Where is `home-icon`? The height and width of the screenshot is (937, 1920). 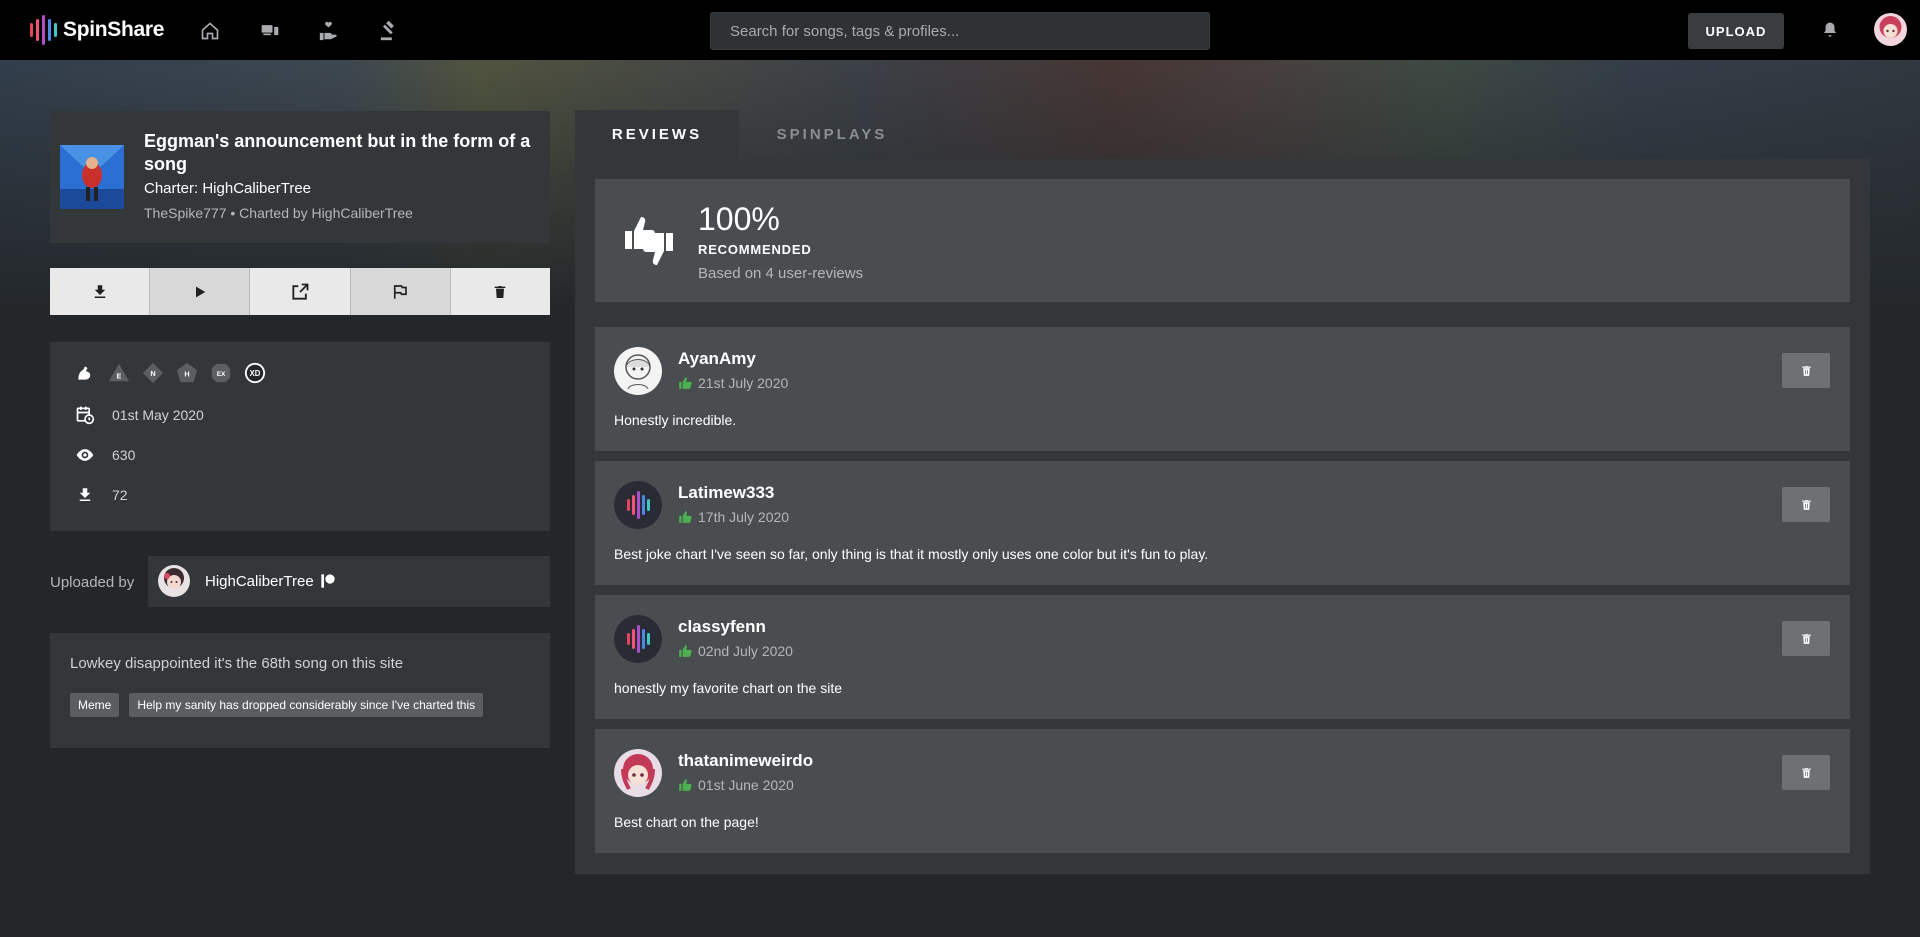 home-icon is located at coordinates (210, 31).